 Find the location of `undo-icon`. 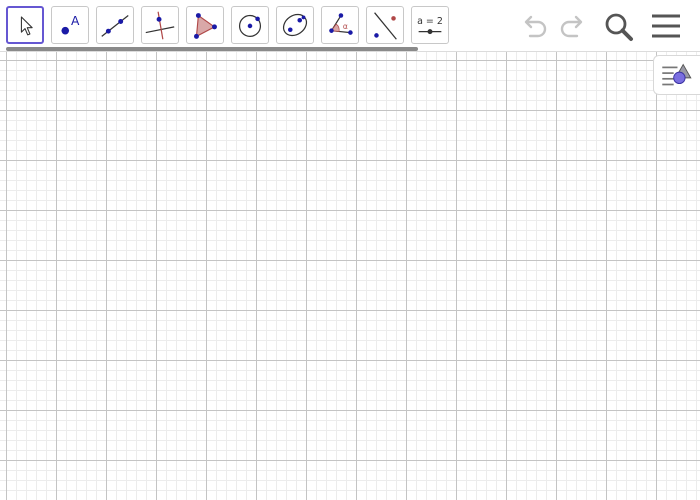

undo-icon is located at coordinates (535, 26).